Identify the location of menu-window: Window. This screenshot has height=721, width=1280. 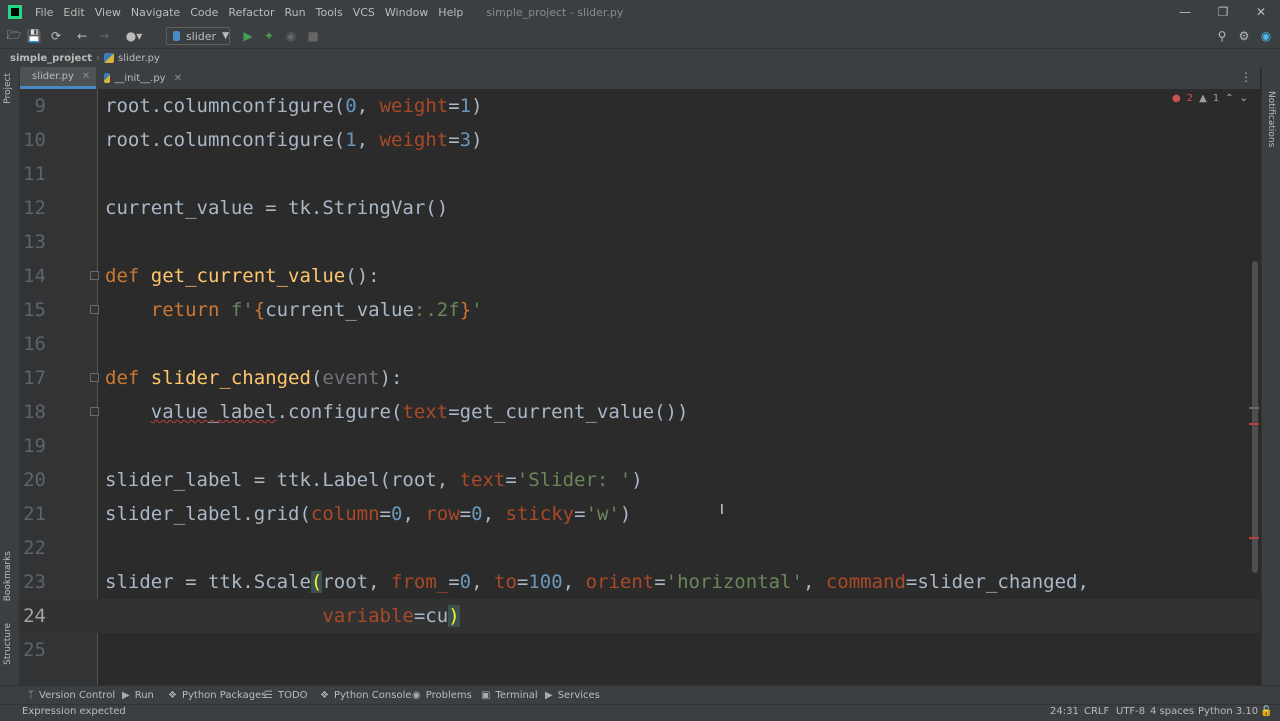
(406, 12).